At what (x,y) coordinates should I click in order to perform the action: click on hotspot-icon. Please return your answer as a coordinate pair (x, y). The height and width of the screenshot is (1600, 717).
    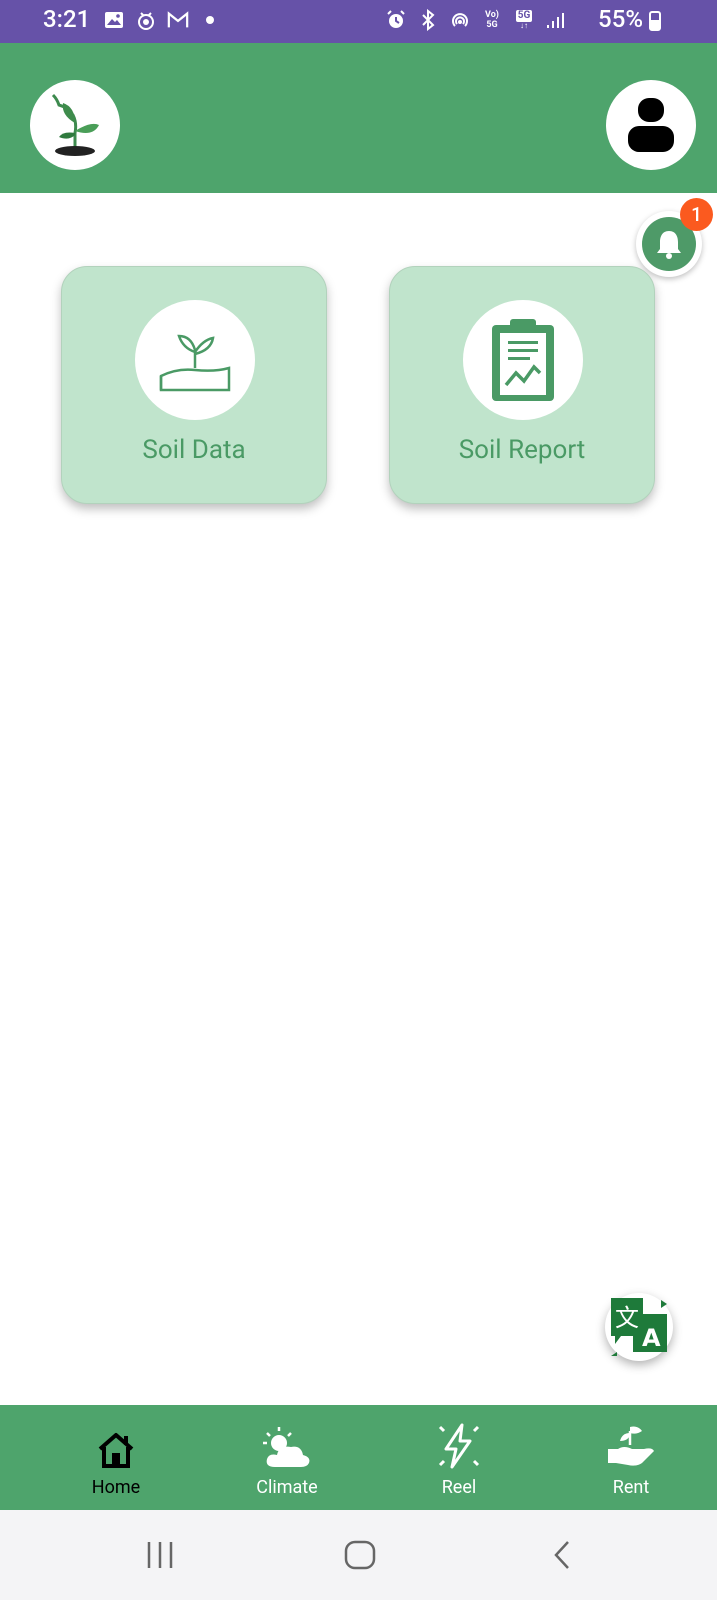
    Looking at the image, I should click on (460, 20).